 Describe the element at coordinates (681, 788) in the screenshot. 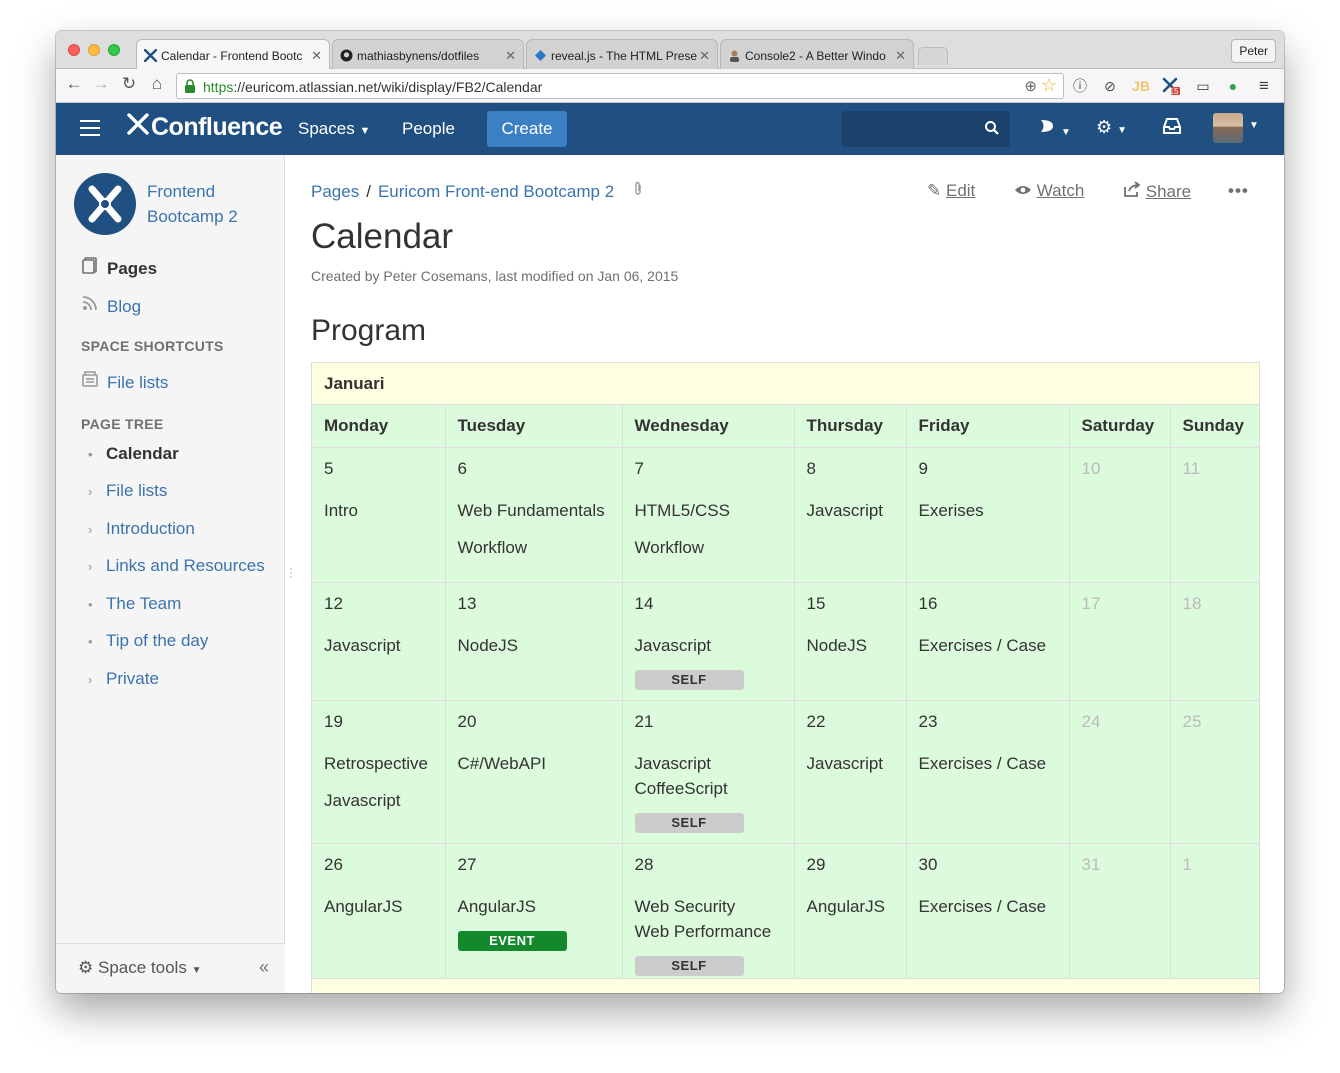

I see `session-label: CoffeeScript` at that location.